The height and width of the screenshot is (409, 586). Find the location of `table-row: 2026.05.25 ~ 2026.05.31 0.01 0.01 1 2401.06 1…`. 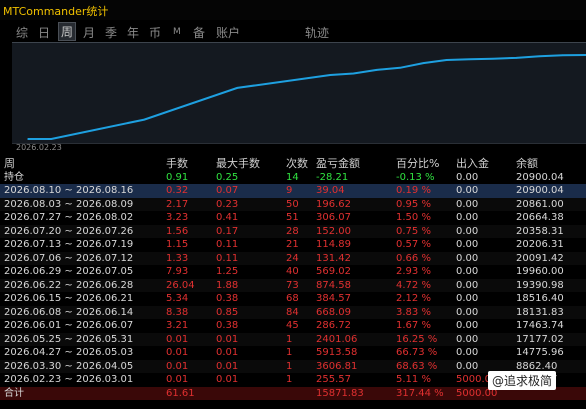

table-row: 2026.05.25 ~ 2026.05.31 0.01 0.01 1 2401.06 1… is located at coordinates (293, 339).